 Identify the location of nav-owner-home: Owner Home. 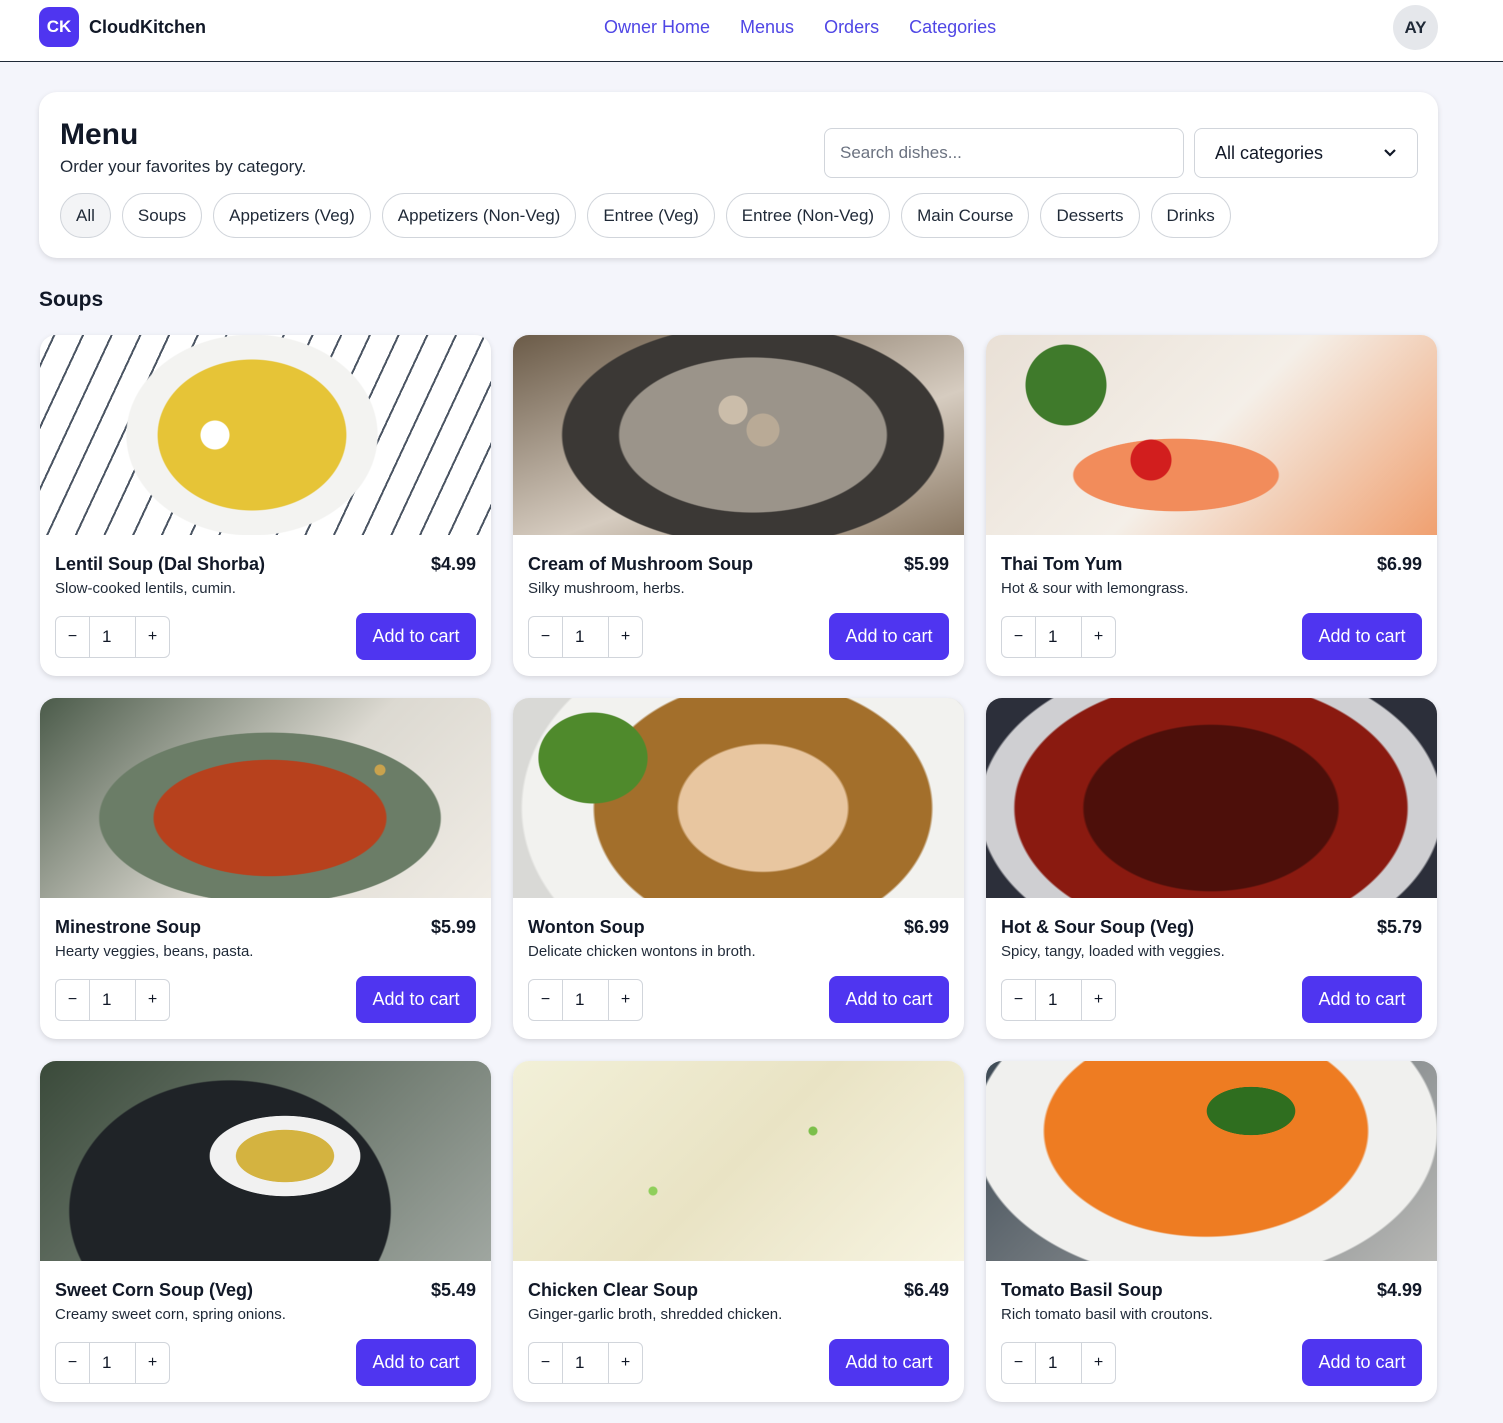
(657, 27).